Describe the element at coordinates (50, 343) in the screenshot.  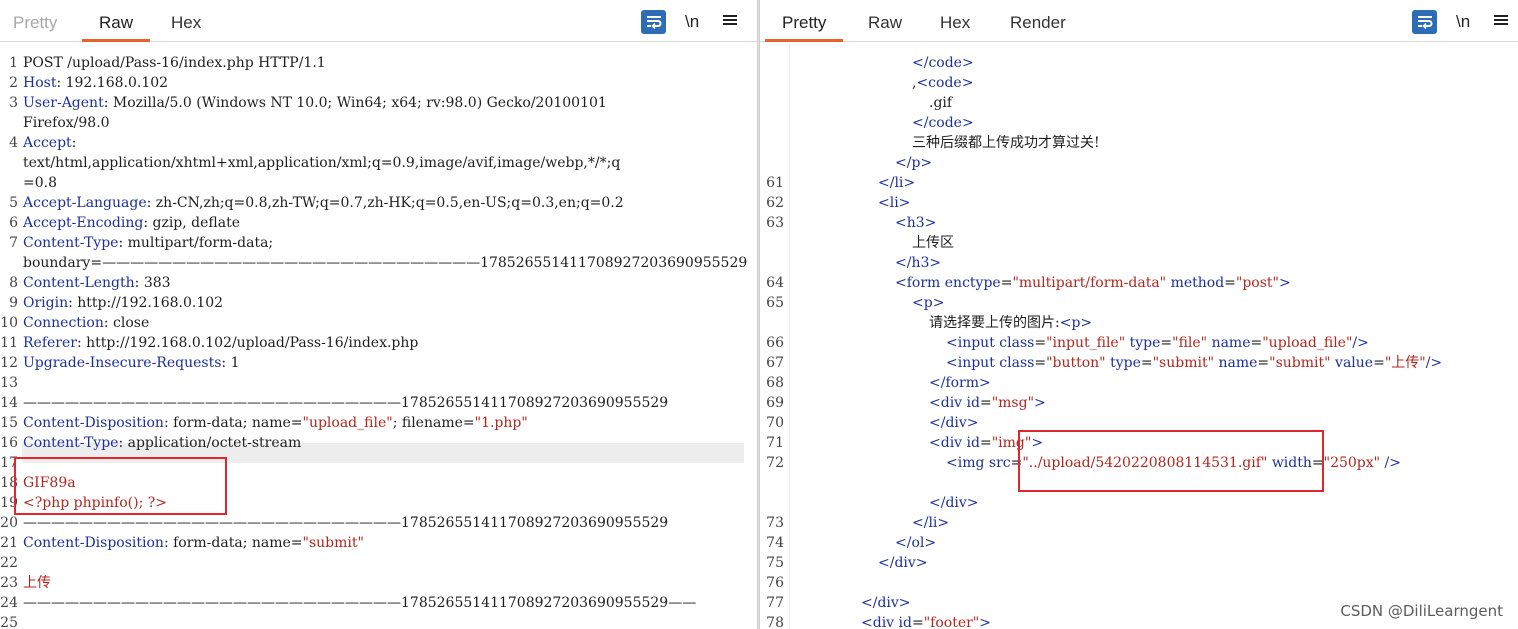
I see `code-token: Referer` at that location.